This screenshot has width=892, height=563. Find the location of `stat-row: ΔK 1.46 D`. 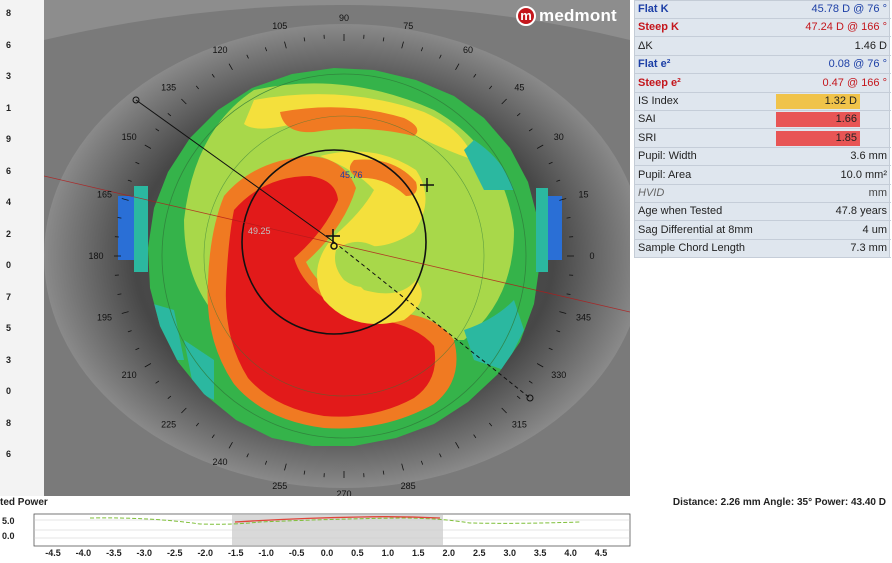

stat-row: ΔK 1.46 D is located at coordinates (763, 47).